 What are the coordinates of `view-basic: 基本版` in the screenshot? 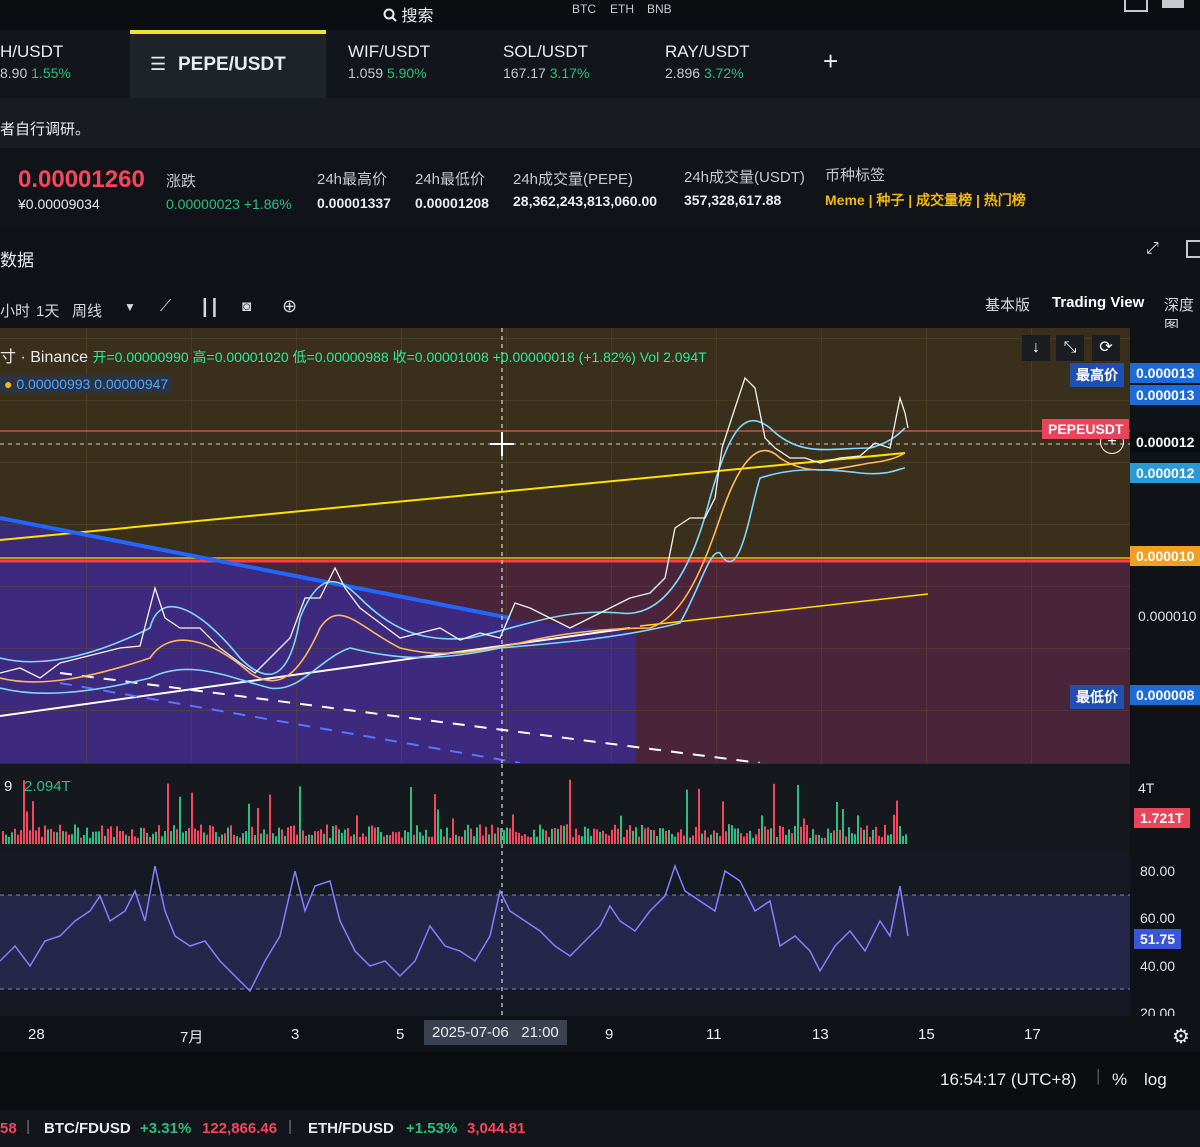 It's located at (1007, 304).